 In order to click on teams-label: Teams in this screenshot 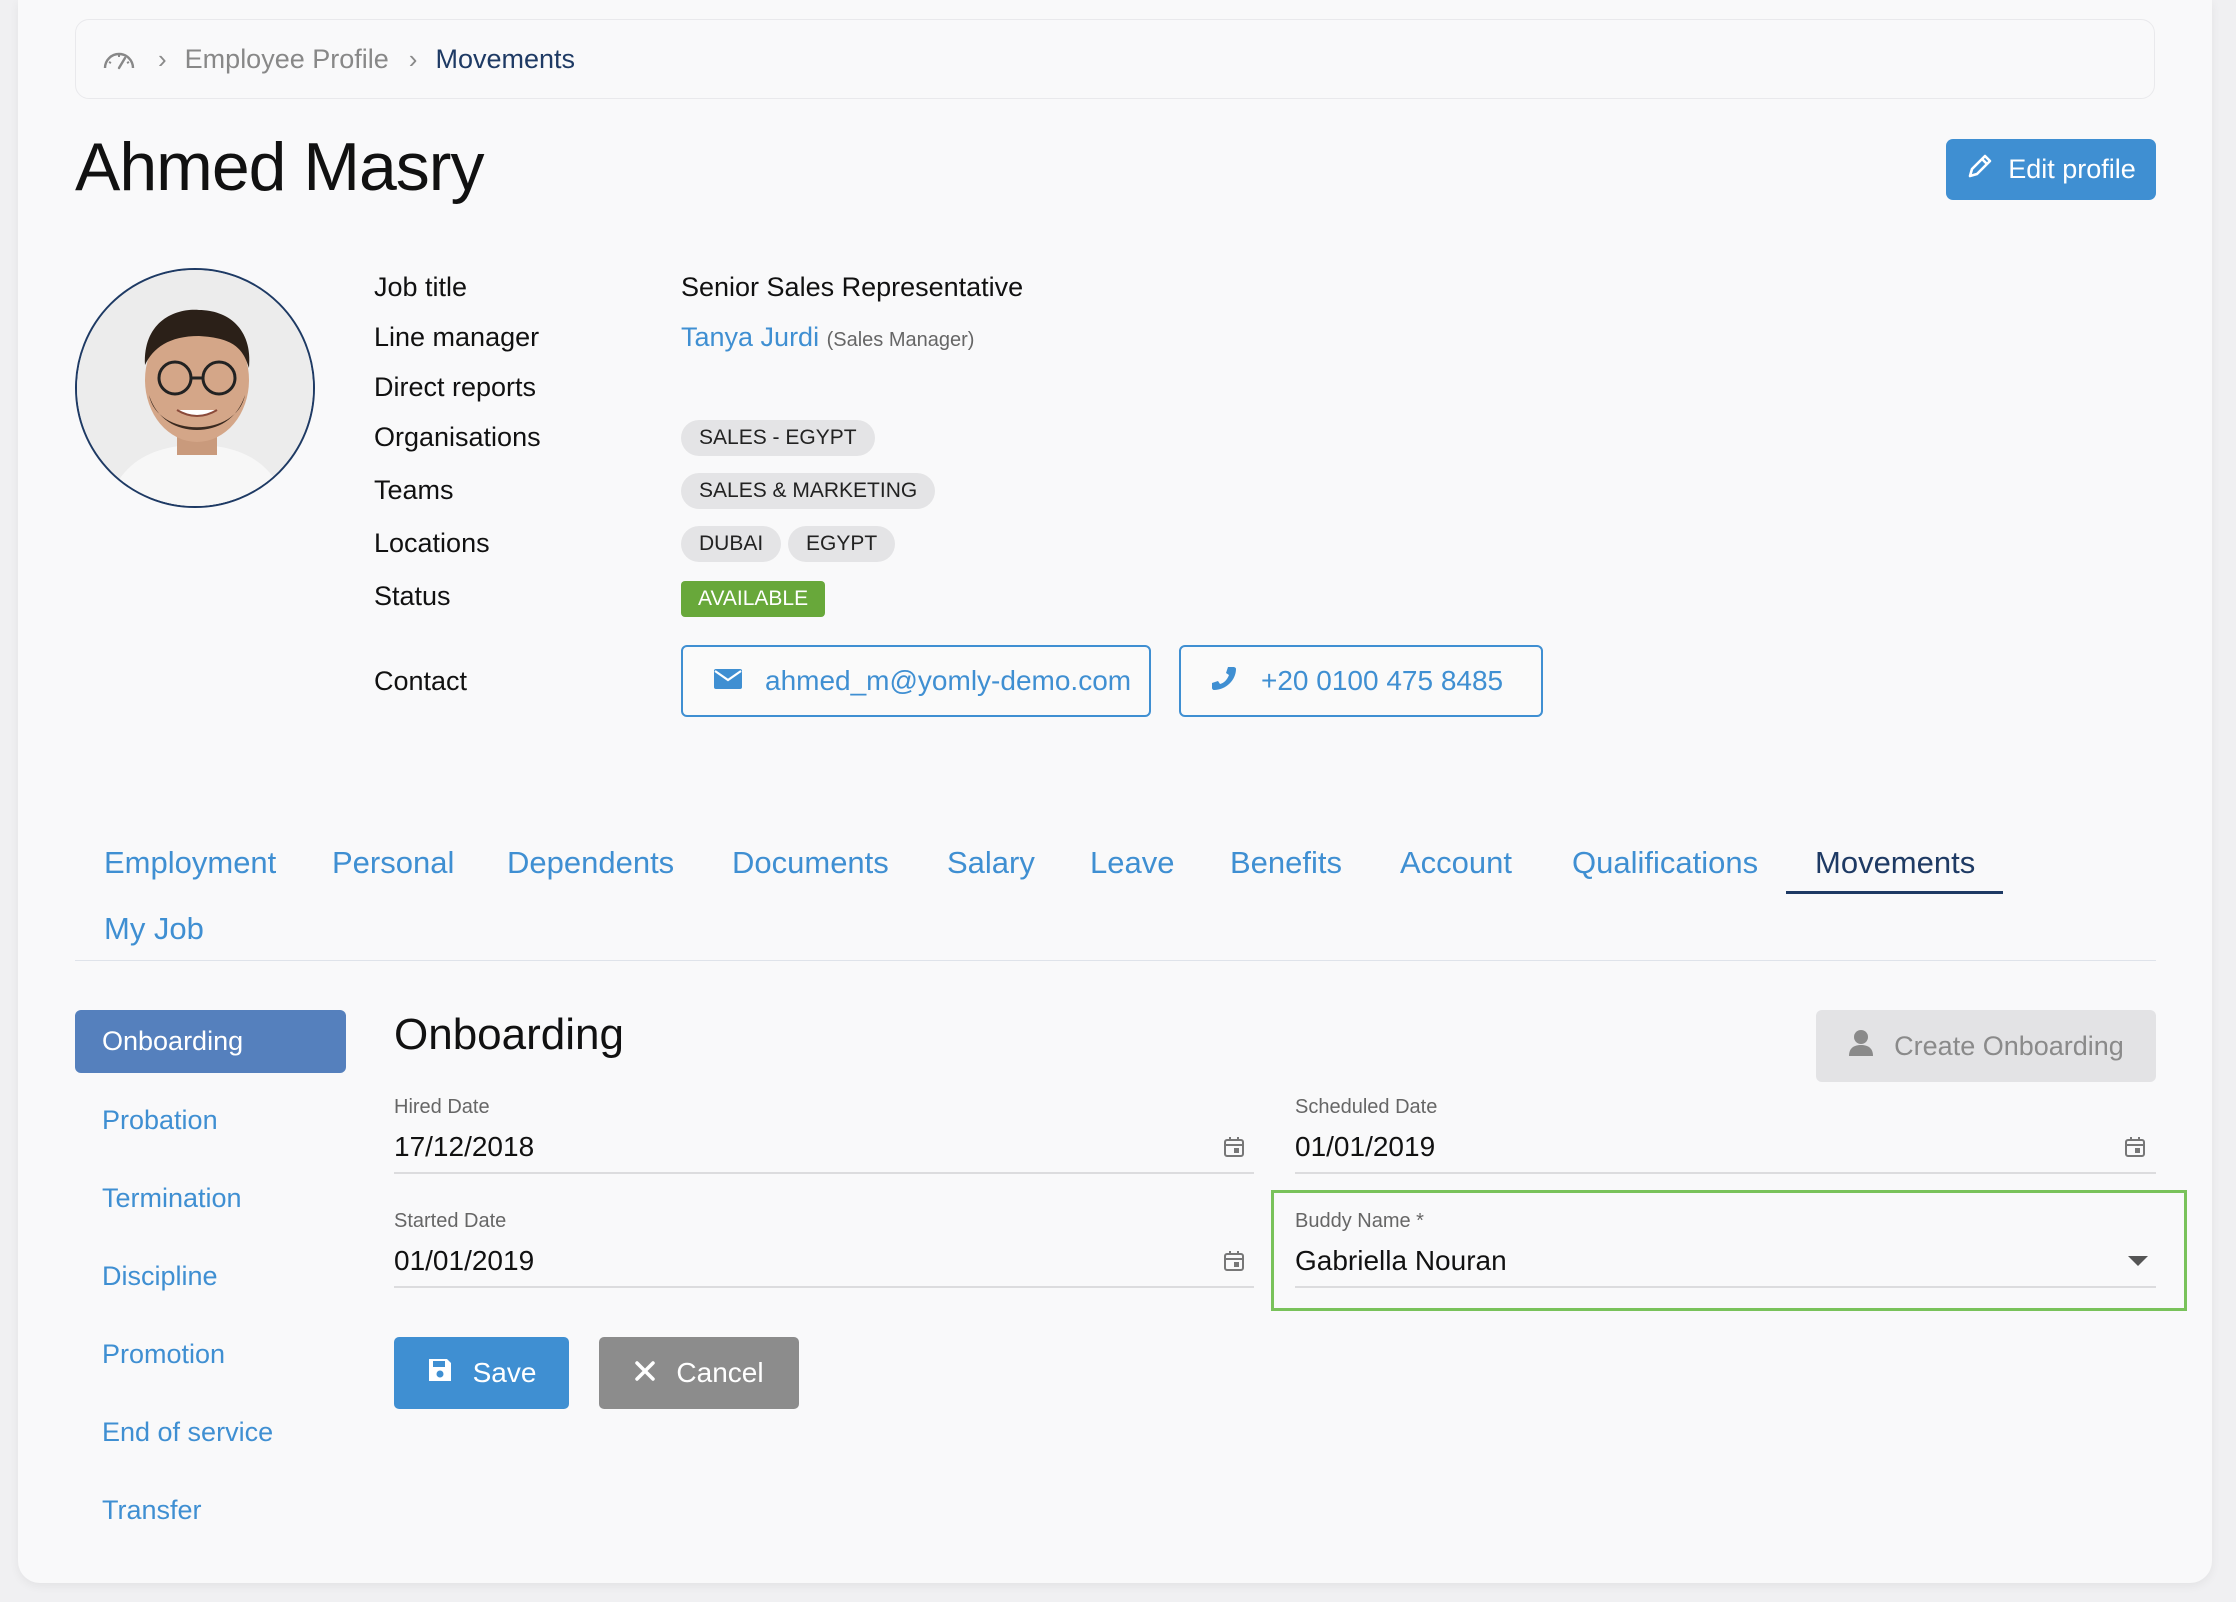, I will do `click(414, 490)`.